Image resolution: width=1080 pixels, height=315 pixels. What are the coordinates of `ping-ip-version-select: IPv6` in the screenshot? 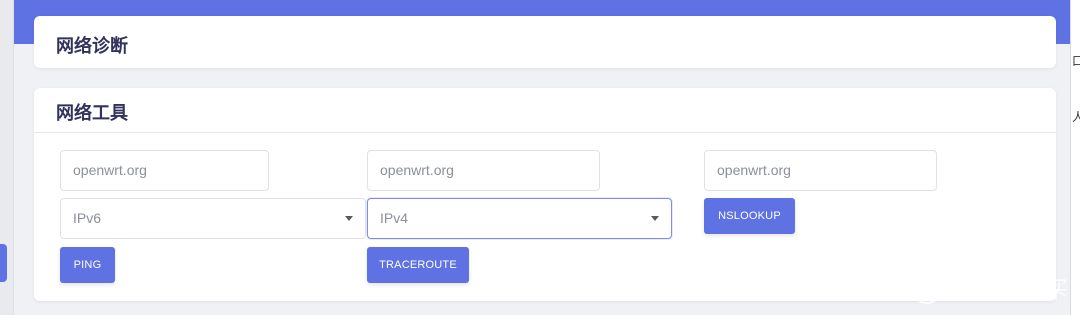 It's located at (213, 218).